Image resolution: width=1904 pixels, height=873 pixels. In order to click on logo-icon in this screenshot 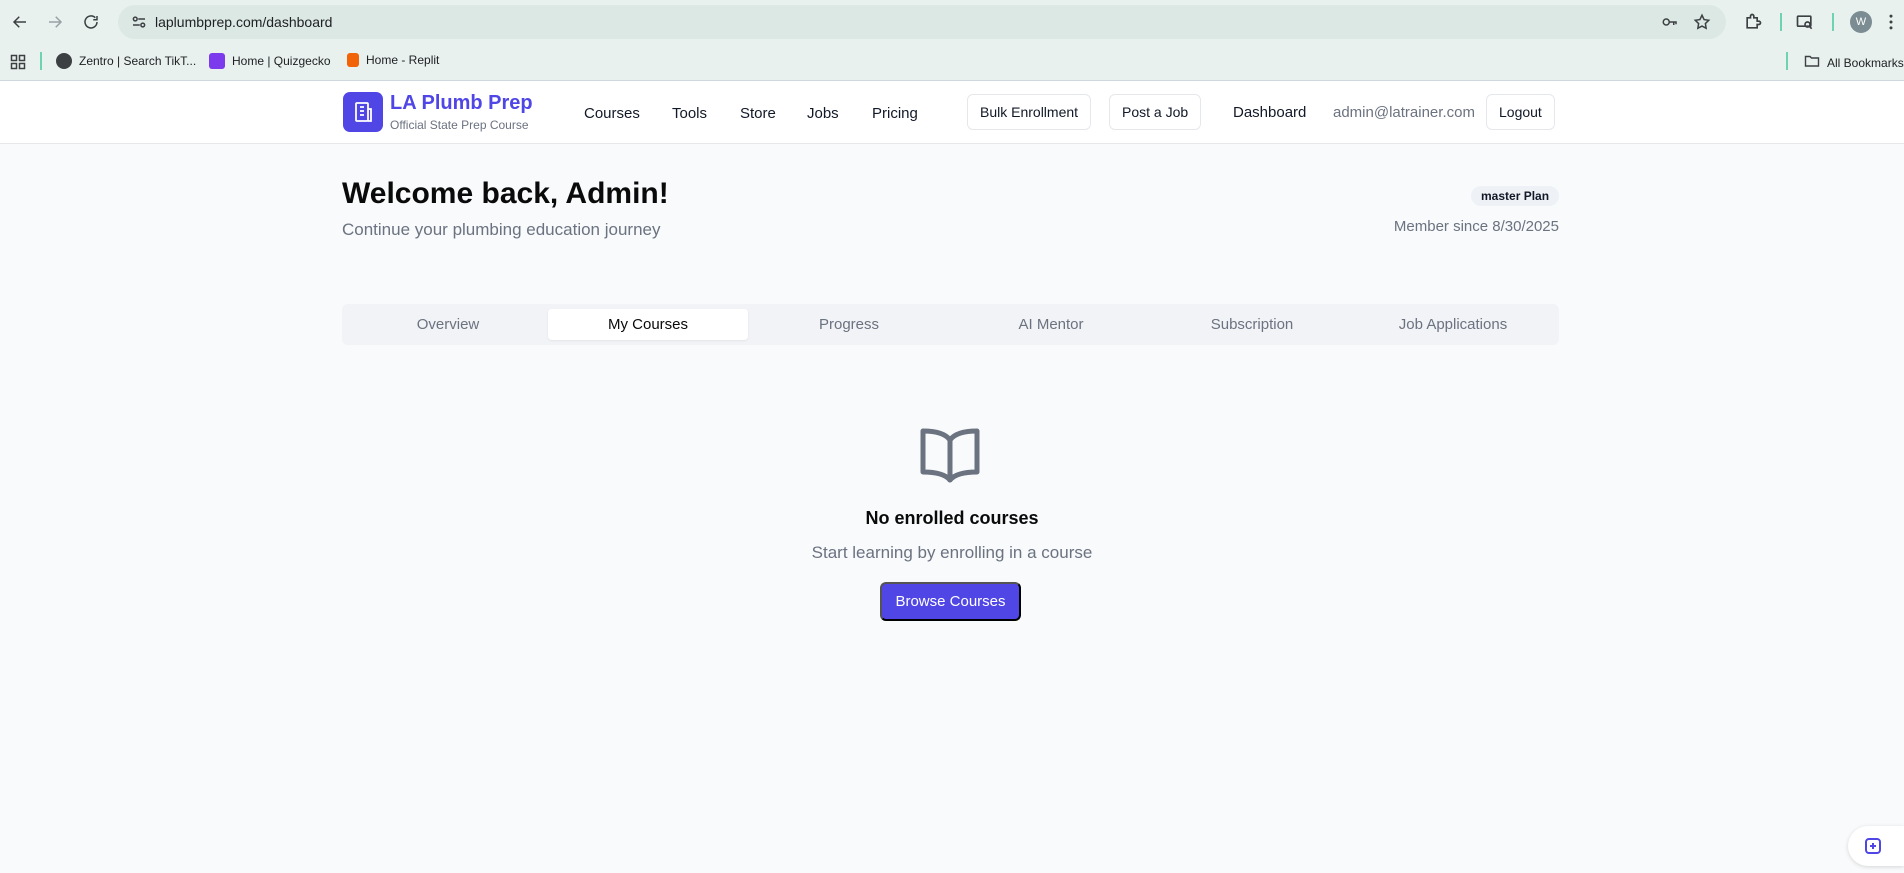, I will do `click(363, 112)`.